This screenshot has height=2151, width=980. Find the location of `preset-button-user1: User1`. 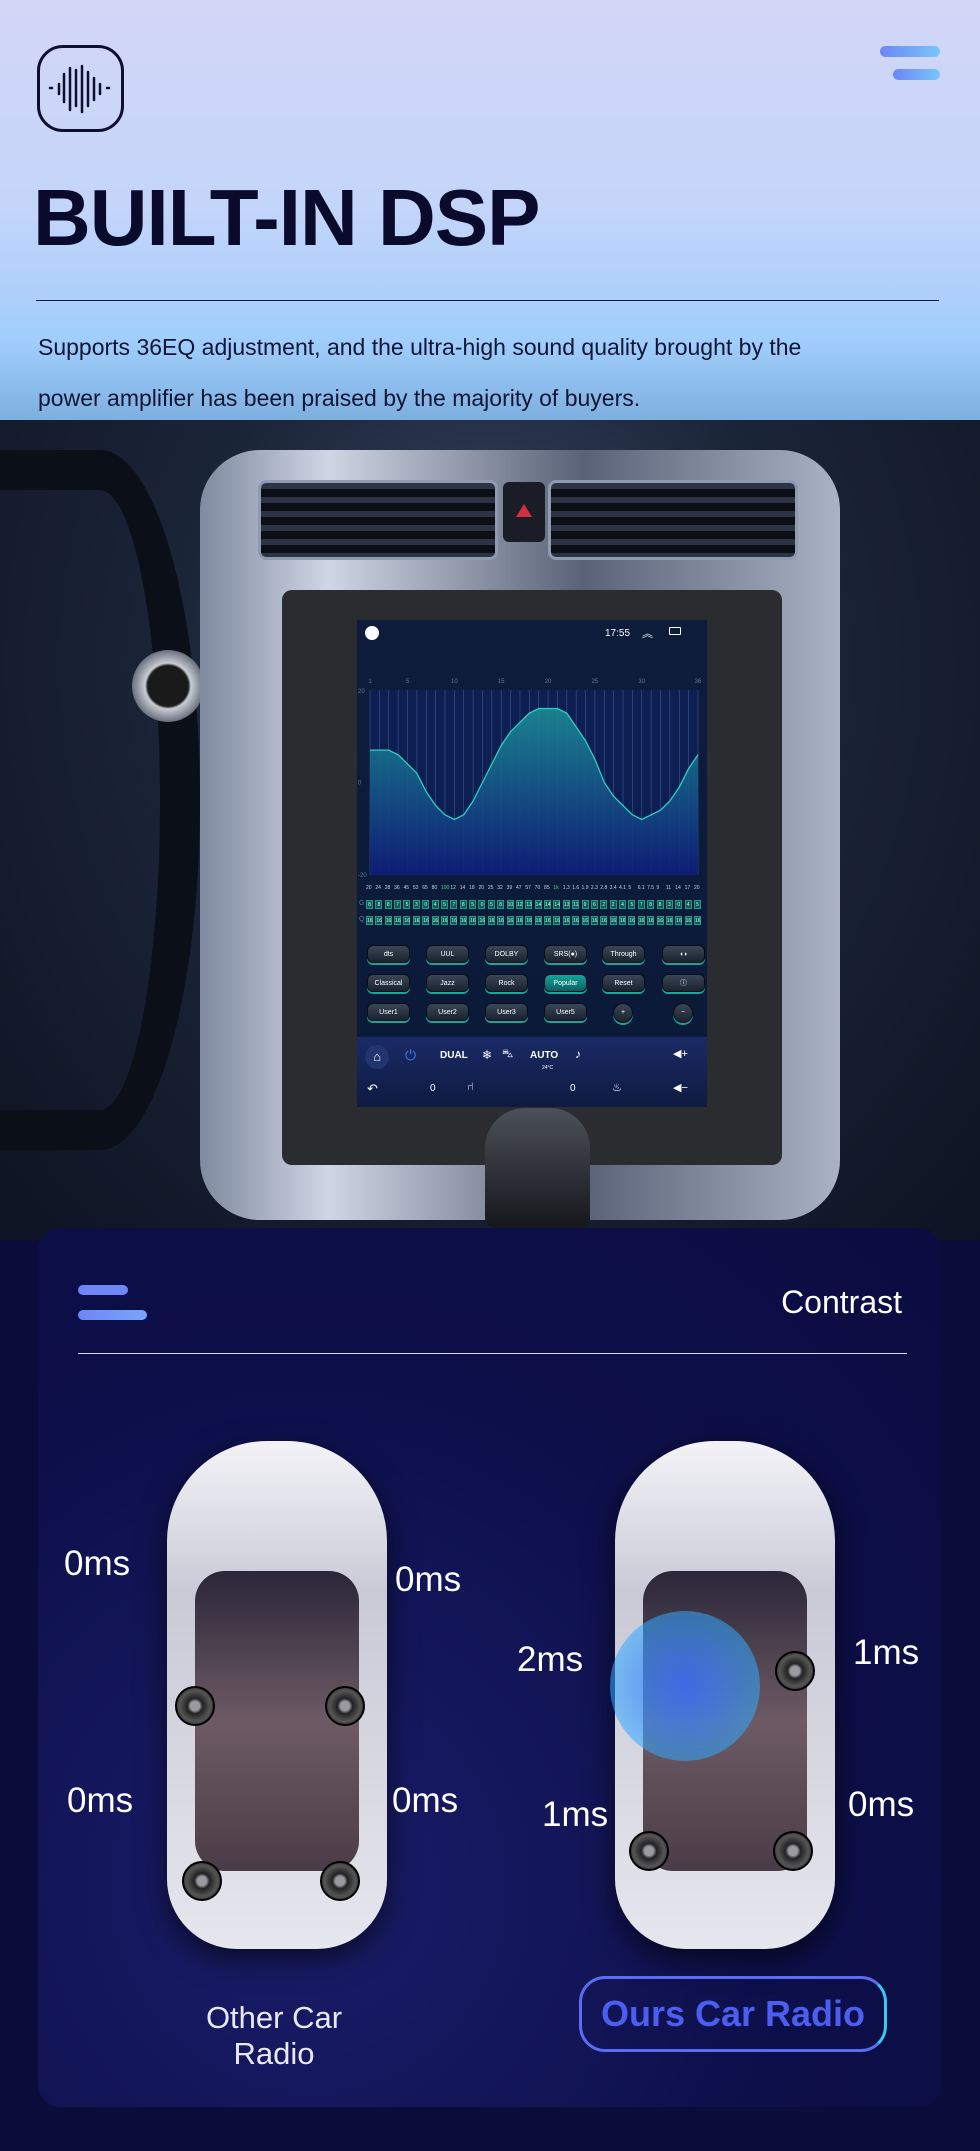

preset-button-user1: User1 is located at coordinates (388, 1012).